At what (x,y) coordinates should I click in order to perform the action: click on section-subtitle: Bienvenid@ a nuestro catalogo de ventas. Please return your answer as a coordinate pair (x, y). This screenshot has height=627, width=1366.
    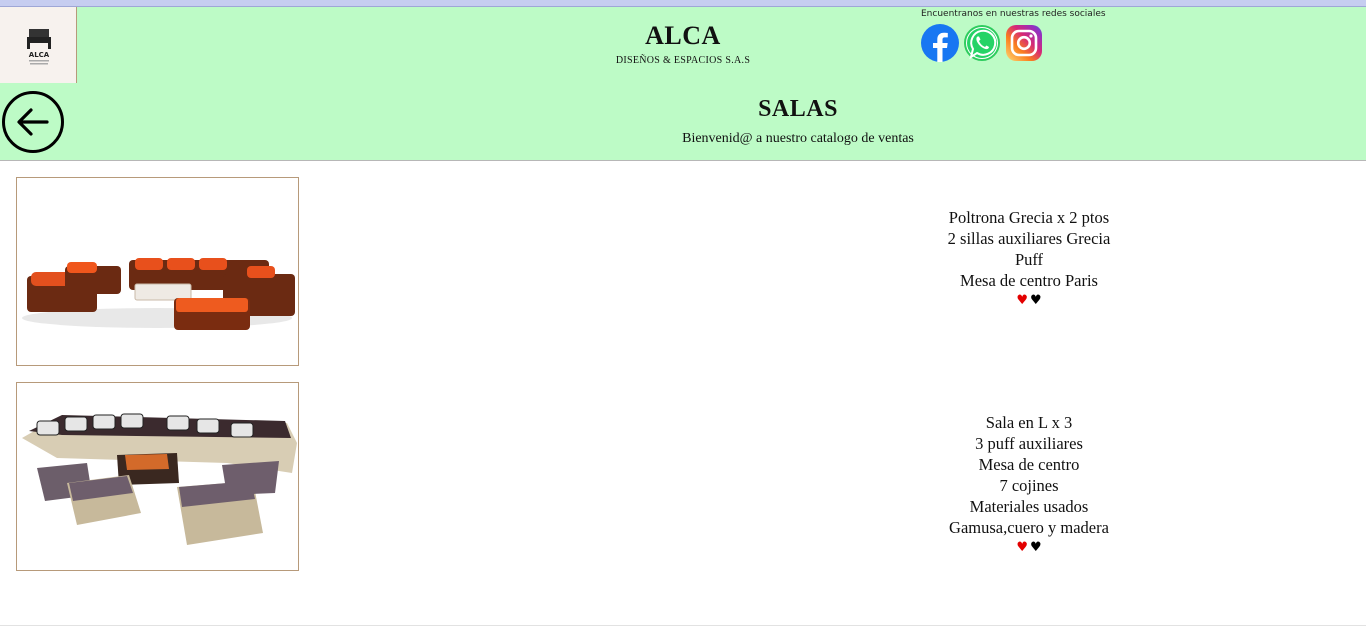
    Looking at the image, I should click on (798, 138).